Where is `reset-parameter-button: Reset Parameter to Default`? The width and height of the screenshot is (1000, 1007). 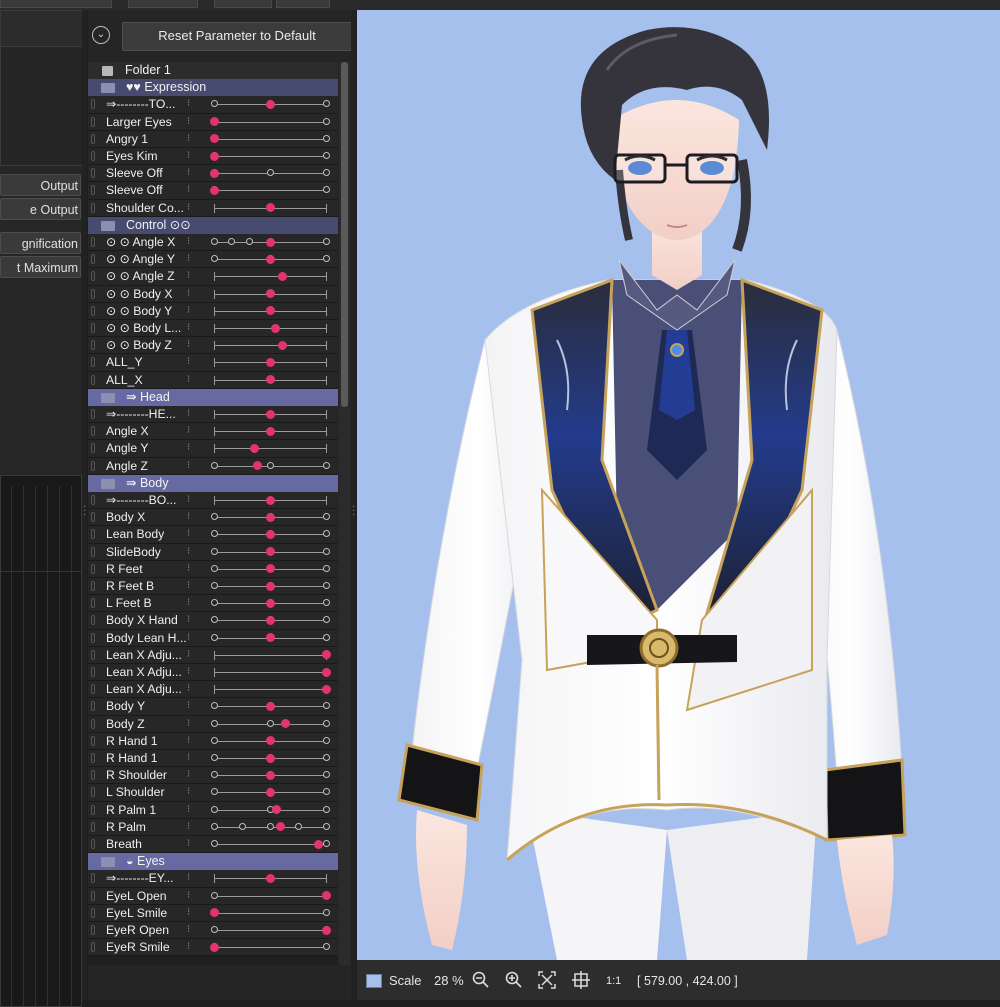
reset-parameter-button: Reset Parameter to Default is located at coordinates (237, 36).